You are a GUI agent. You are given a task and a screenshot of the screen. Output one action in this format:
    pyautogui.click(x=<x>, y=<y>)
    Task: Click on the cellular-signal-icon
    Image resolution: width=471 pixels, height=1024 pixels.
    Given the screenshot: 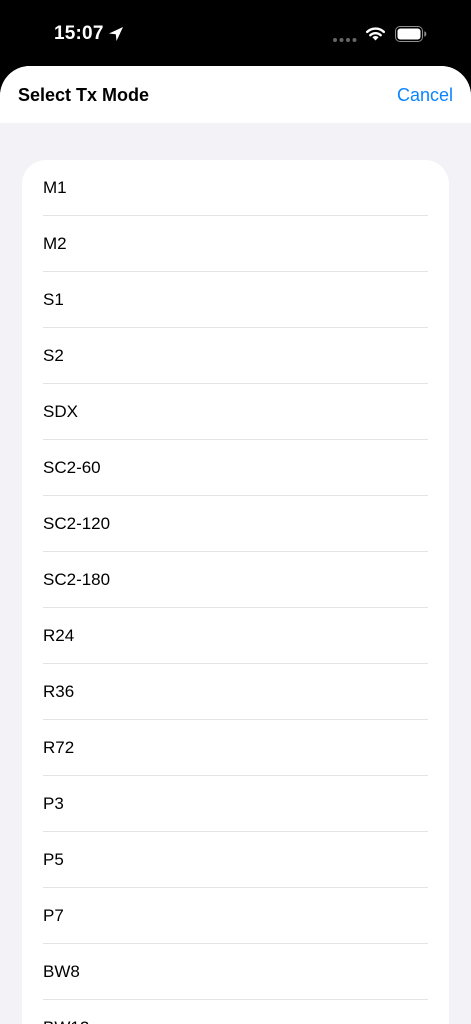 What is the action you would take?
    pyautogui.click(x=345, y=40)
    